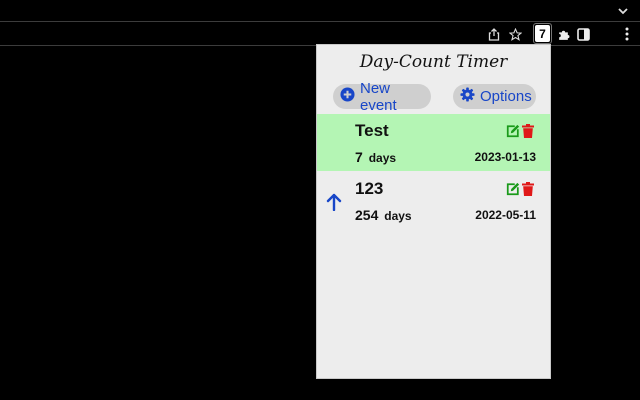 This screenshot has height=400, width=640. What do you see at coordinates (623, 11) in the screenshot?
I see `chevron-down-icon` at bounding box center [623, 11].